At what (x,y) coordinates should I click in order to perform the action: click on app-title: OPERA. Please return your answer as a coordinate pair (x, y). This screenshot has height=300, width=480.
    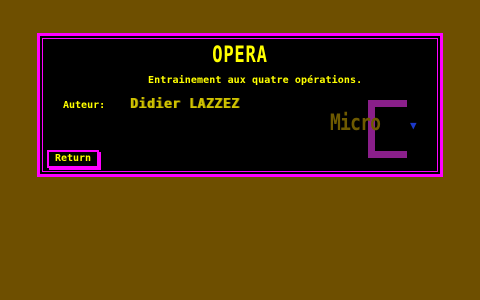
    Looking at the image, I should click on (240, 55).